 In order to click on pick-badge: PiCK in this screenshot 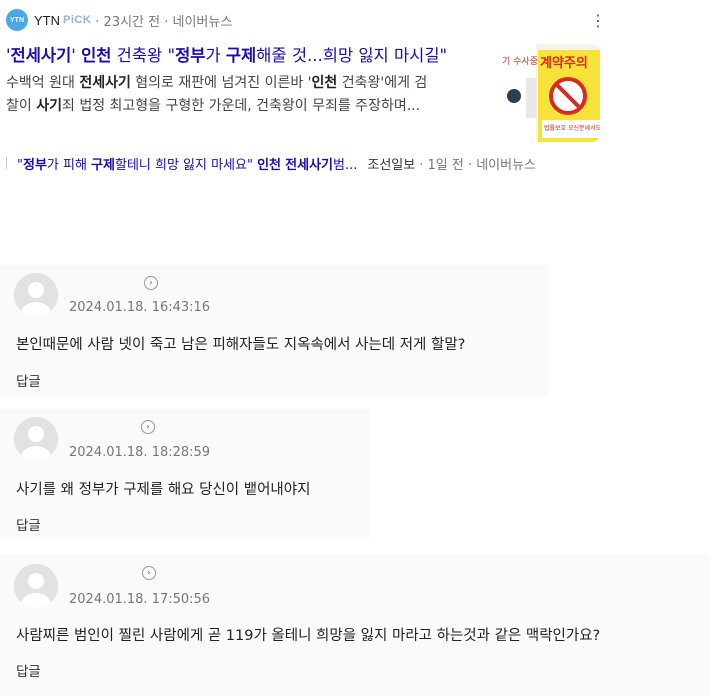, I will do `click(77, 20)`.